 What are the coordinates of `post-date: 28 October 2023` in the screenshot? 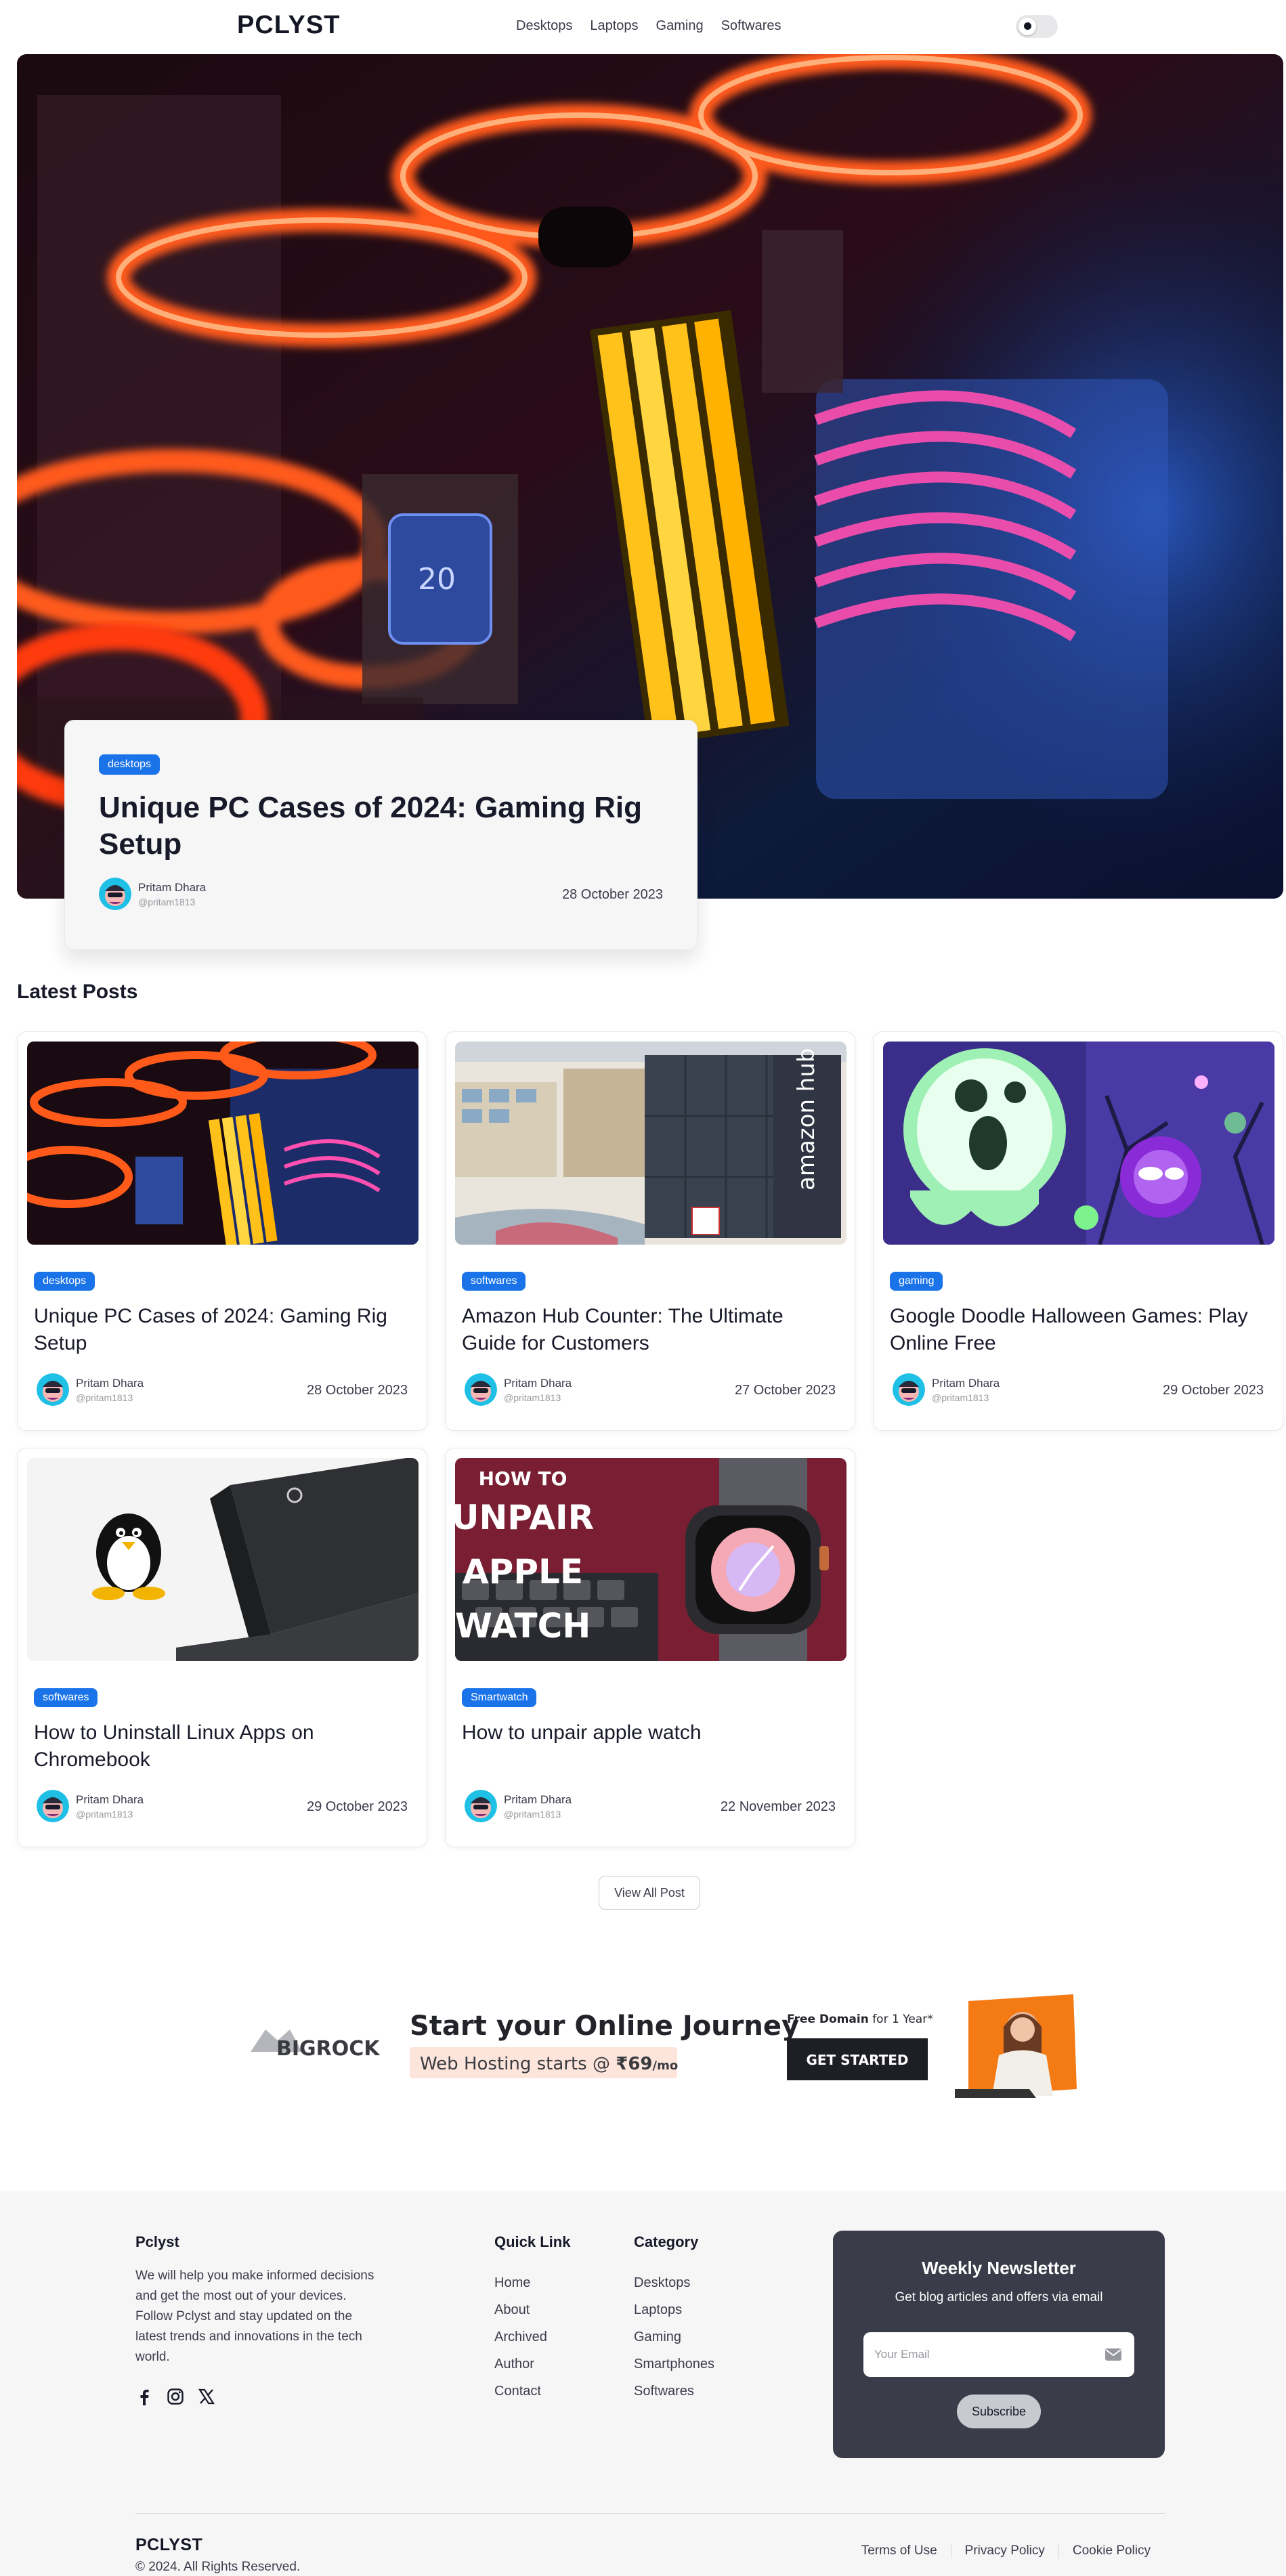 It's located at (357, 1390).